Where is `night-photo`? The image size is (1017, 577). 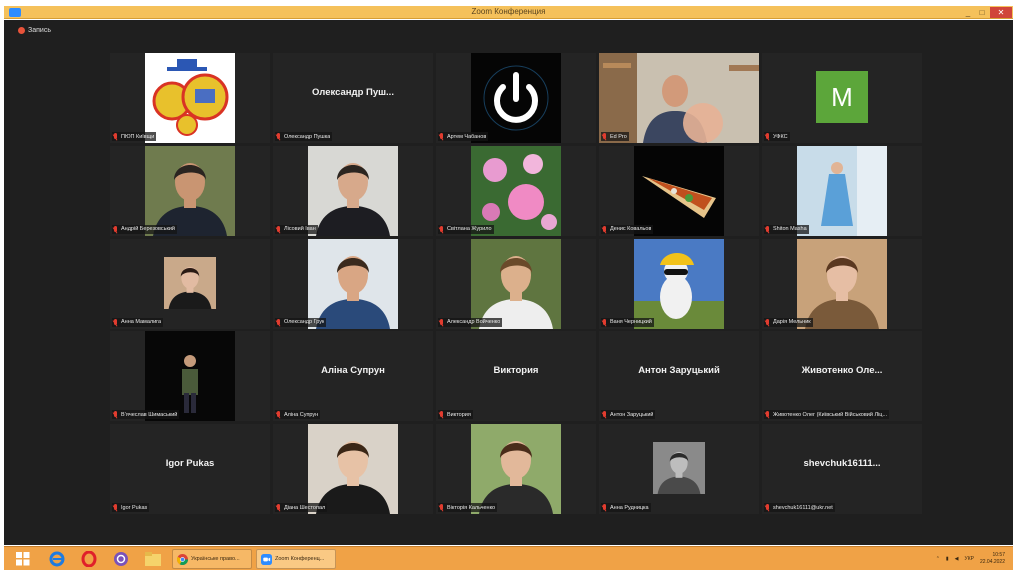 night-photo is located at coordinates (190, 376).